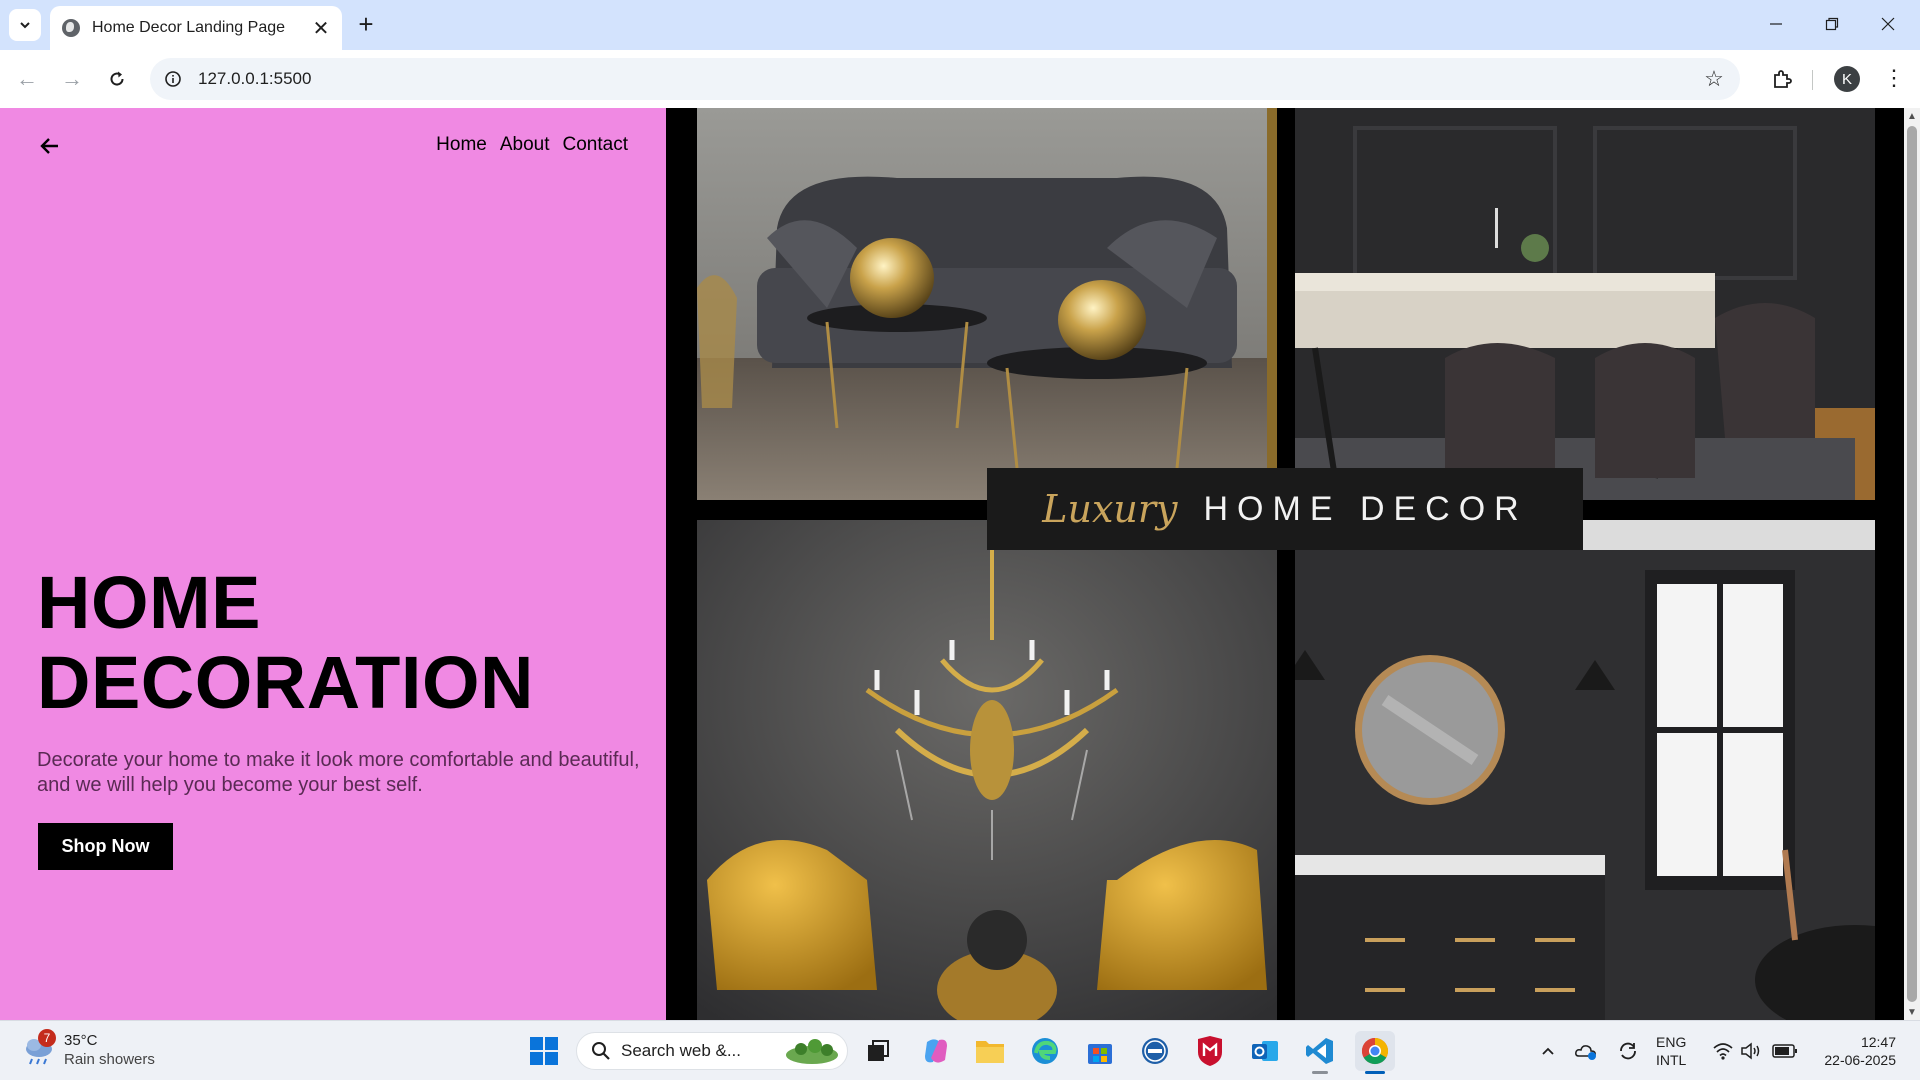 This screenshot has height=1080, width=1920. I want to click on weather-widget: 7 35°C Rain showers, so click(88, 1049).